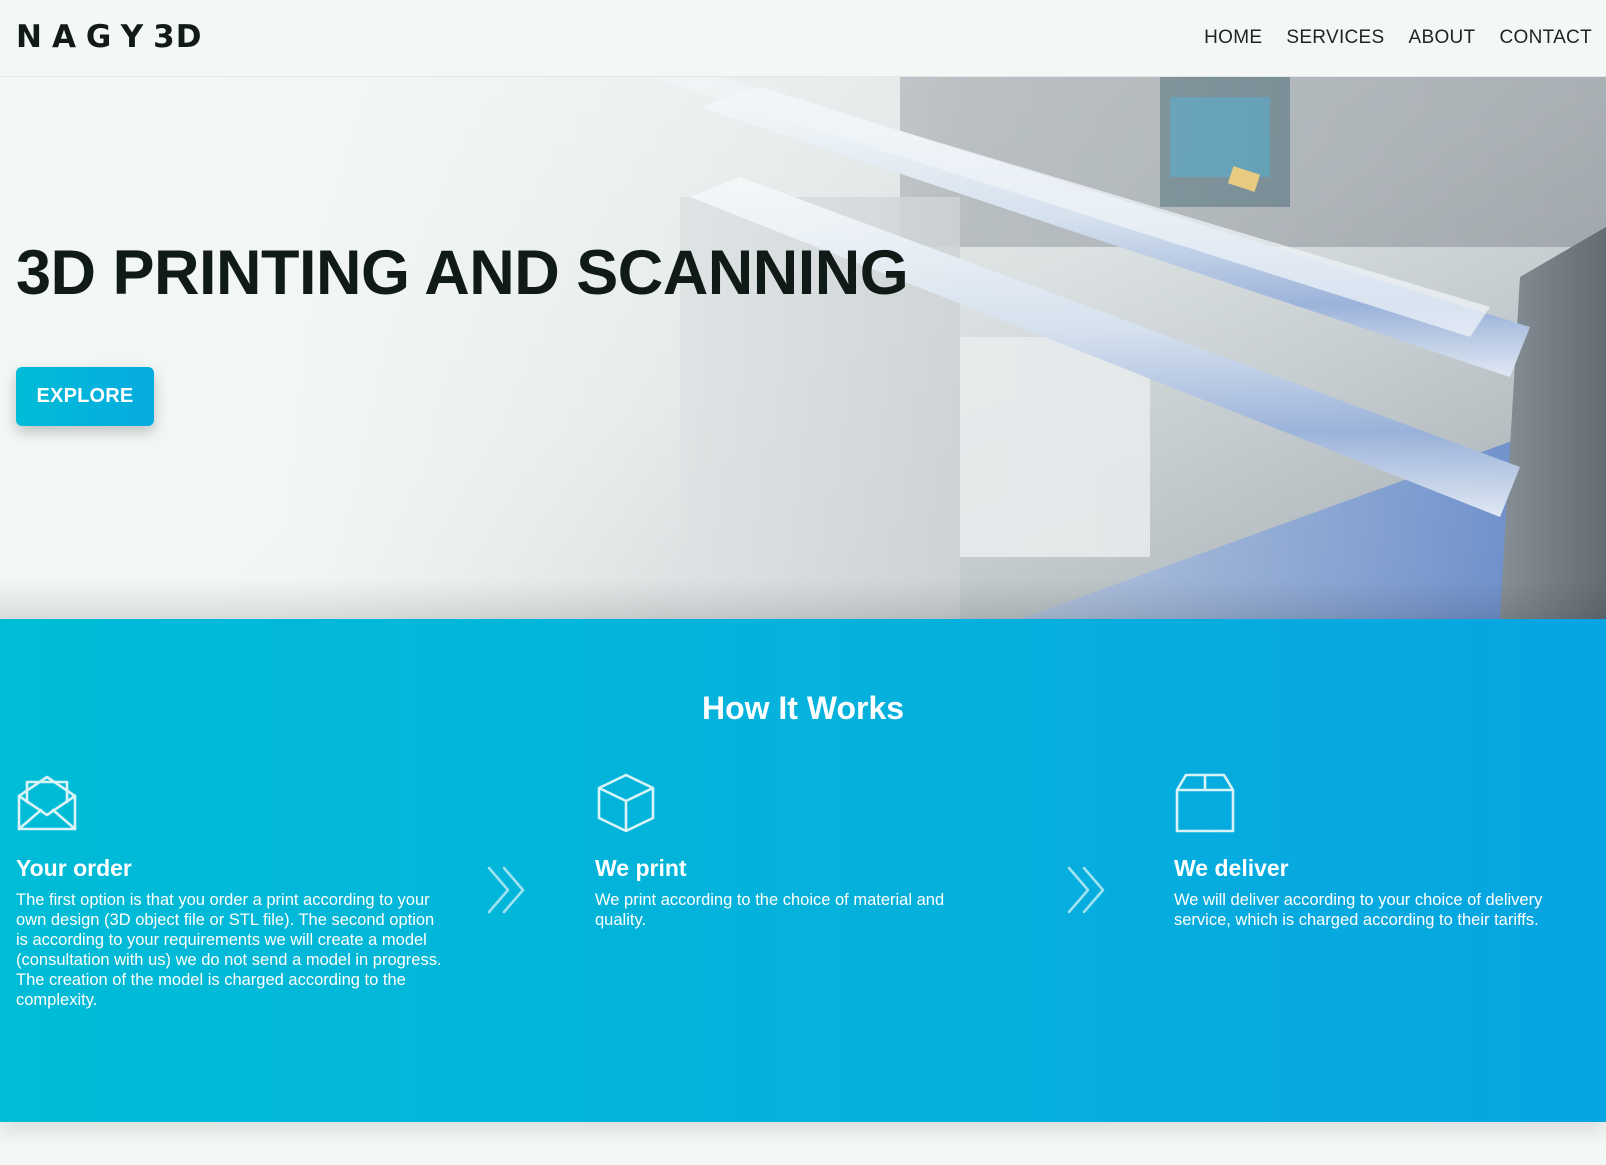  What do you see at coordinates (1231, 868) in the screenshot?
I see `step-title: We deliver` at bounding box center [1231, 868].